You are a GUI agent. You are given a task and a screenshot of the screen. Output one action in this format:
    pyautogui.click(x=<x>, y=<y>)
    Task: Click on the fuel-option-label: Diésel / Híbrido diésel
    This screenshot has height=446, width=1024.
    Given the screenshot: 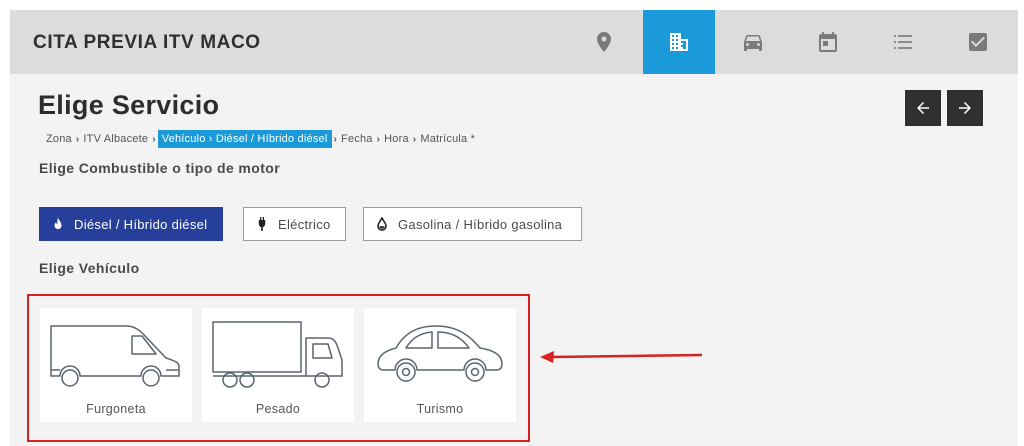 What is the action you would take?
    pyautogui.click(x=141, y=224)
    